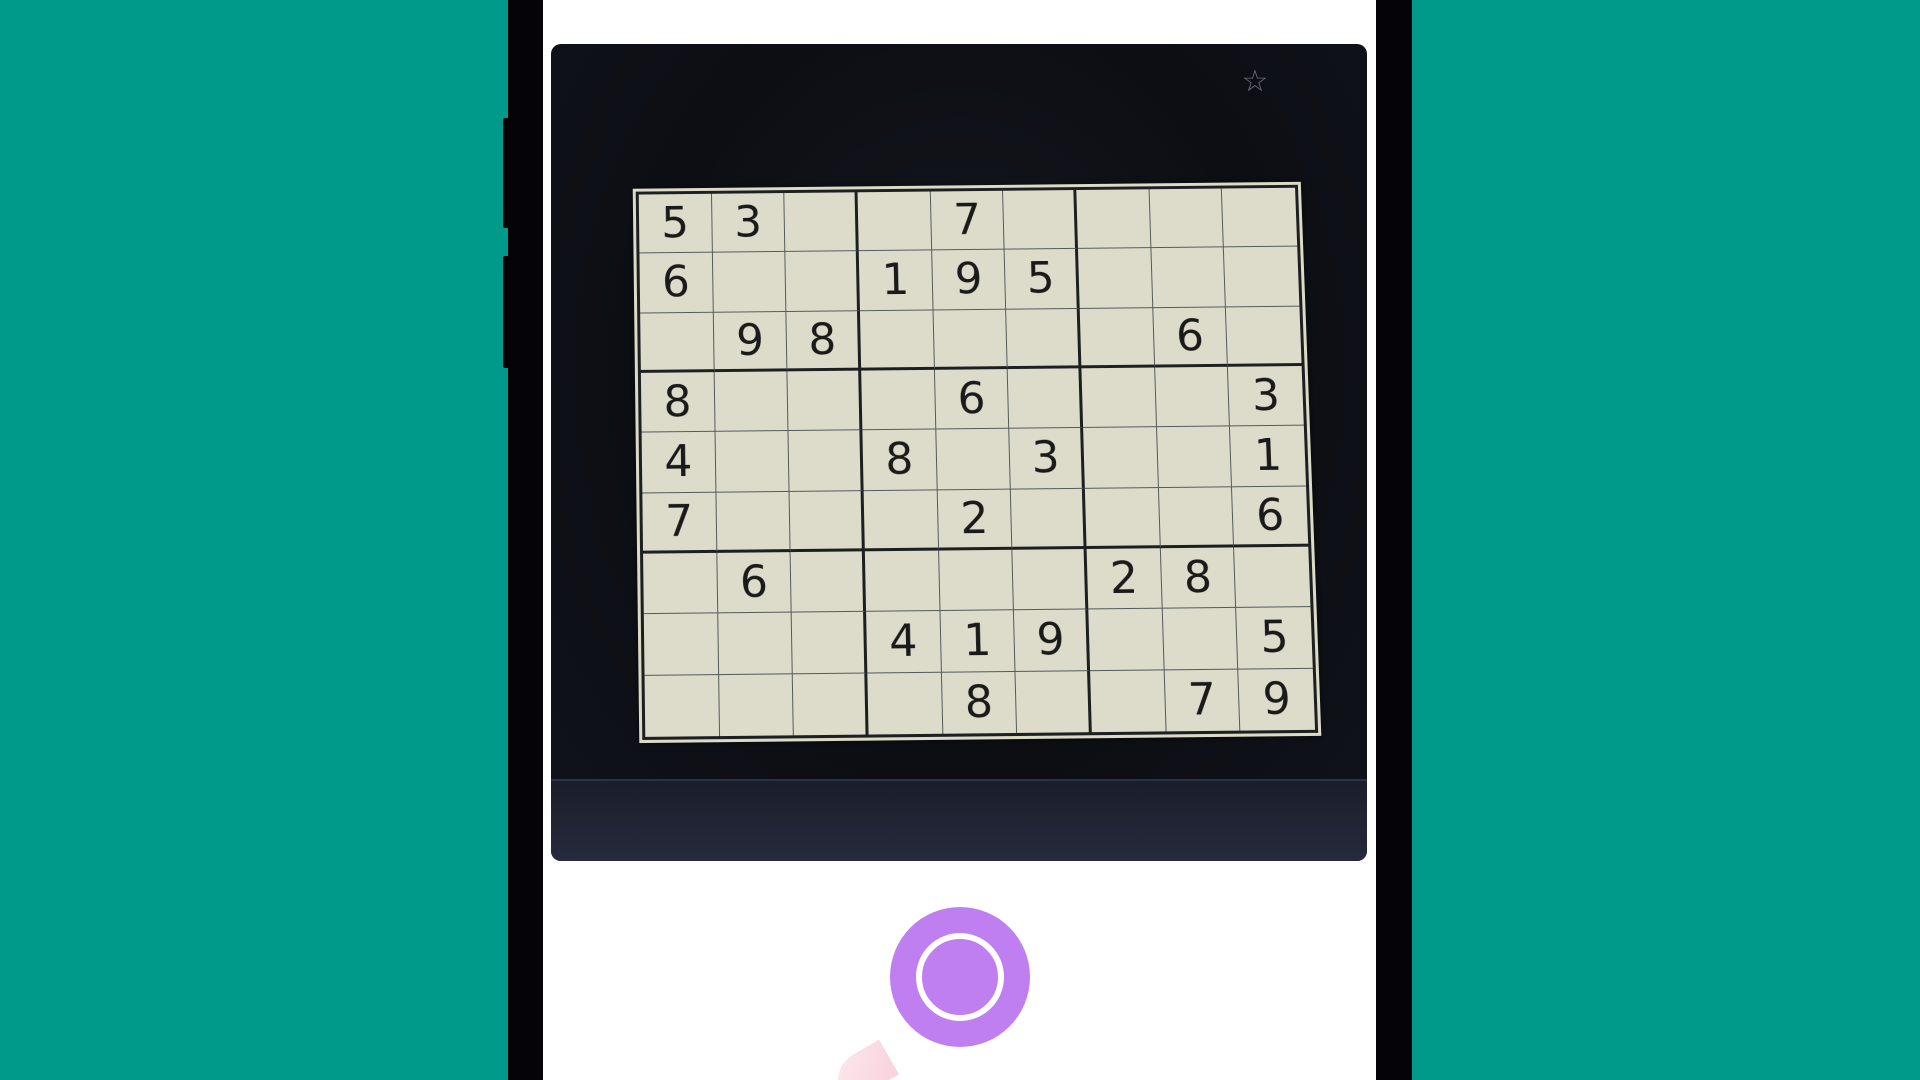 The width and height of the screenshot is (1920, 1080). I want to click on sudoku-cell-r3-c5, so click(970, 339).